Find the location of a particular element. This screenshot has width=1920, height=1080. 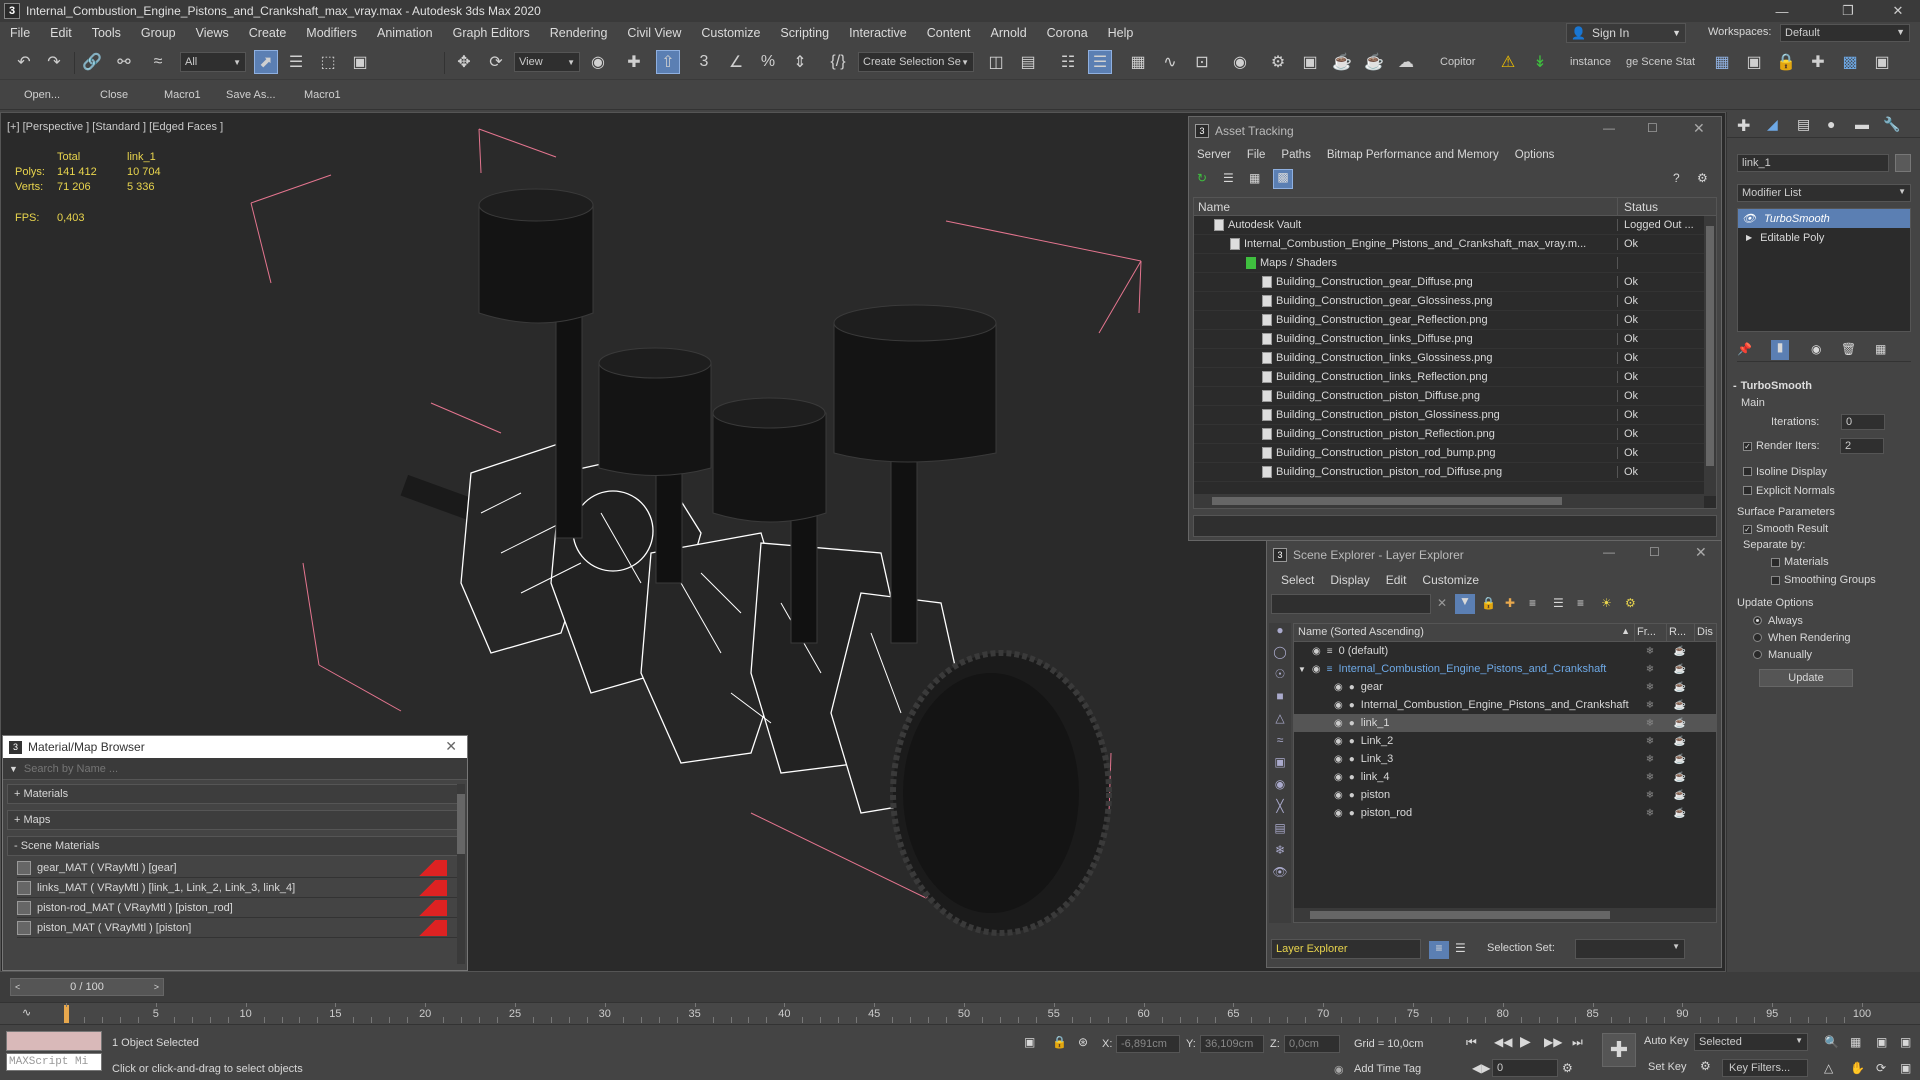

material-row: piston-rod_MAT ( VRayMtl ) [piston_rod] is located at coordinates (237, 908).